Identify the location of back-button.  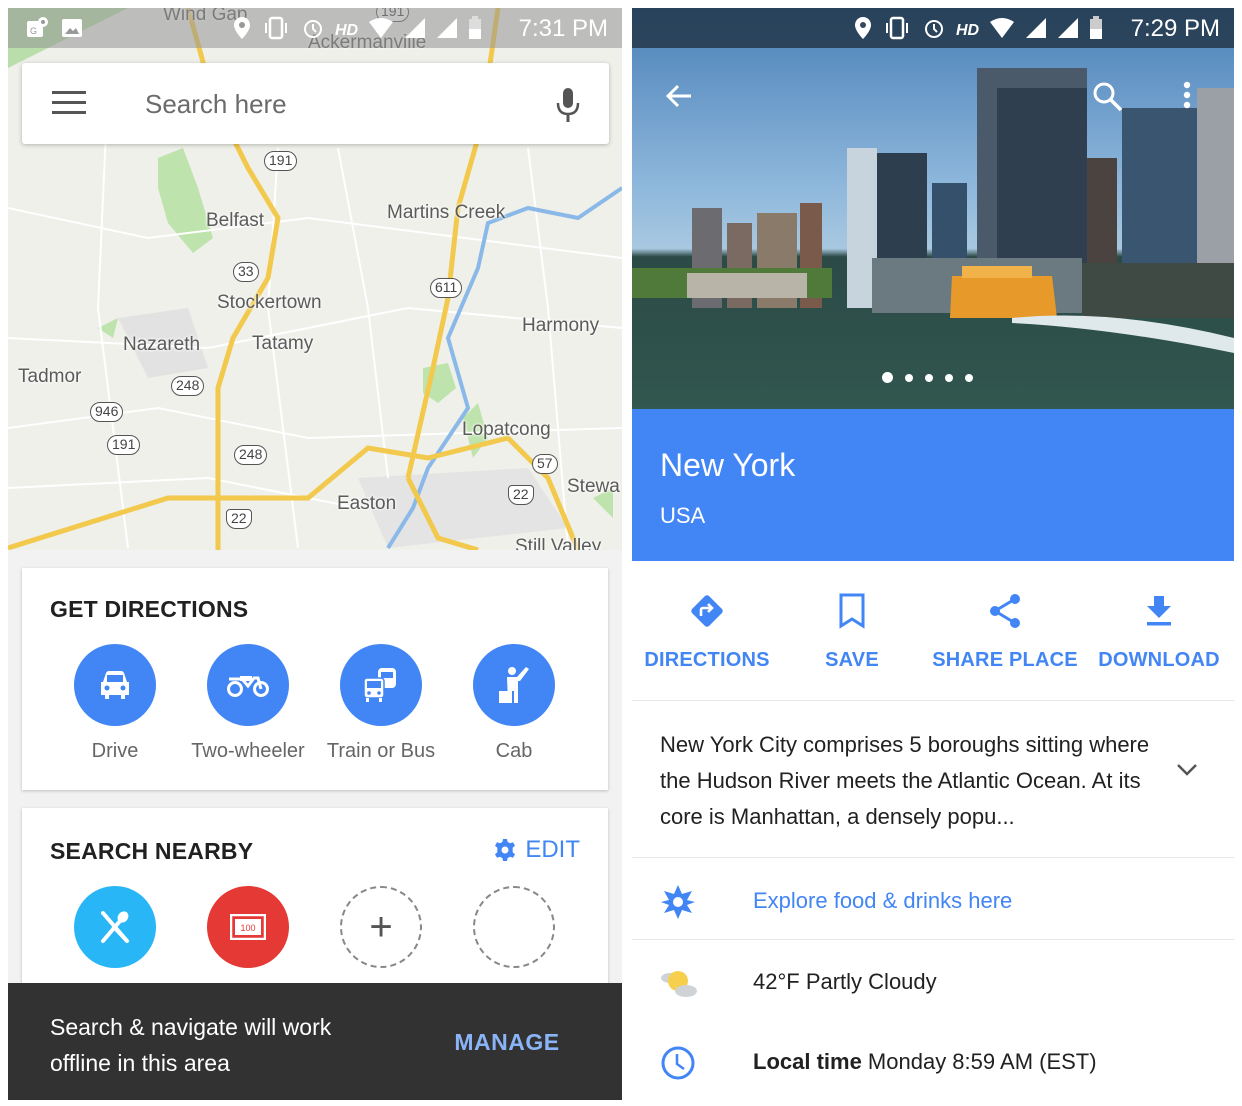
(679, 98).